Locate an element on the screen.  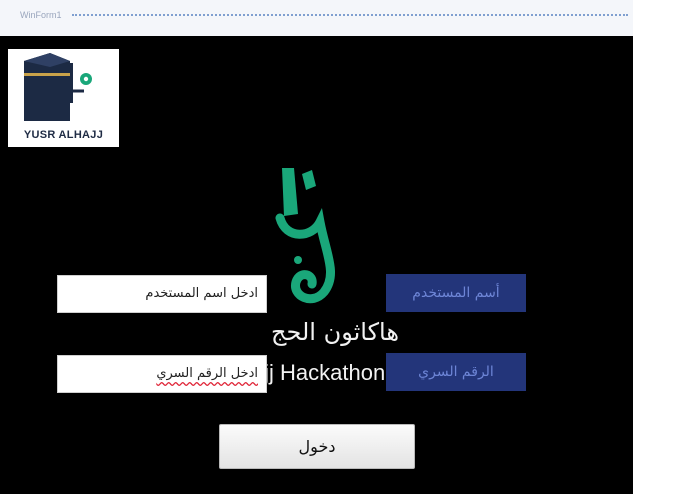
window-title: WinForm1 is located at coordinates (41, 15).